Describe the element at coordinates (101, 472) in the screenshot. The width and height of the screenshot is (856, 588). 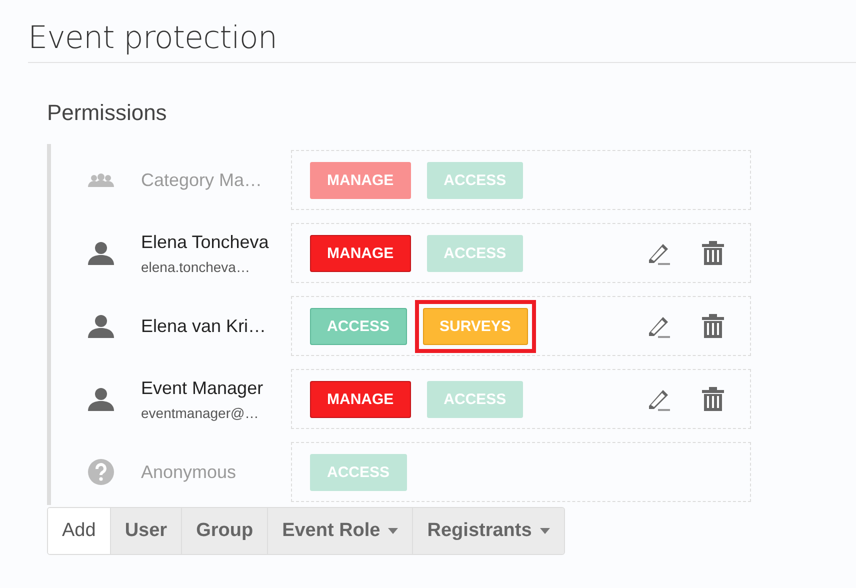
I see `question-icon` at that location.